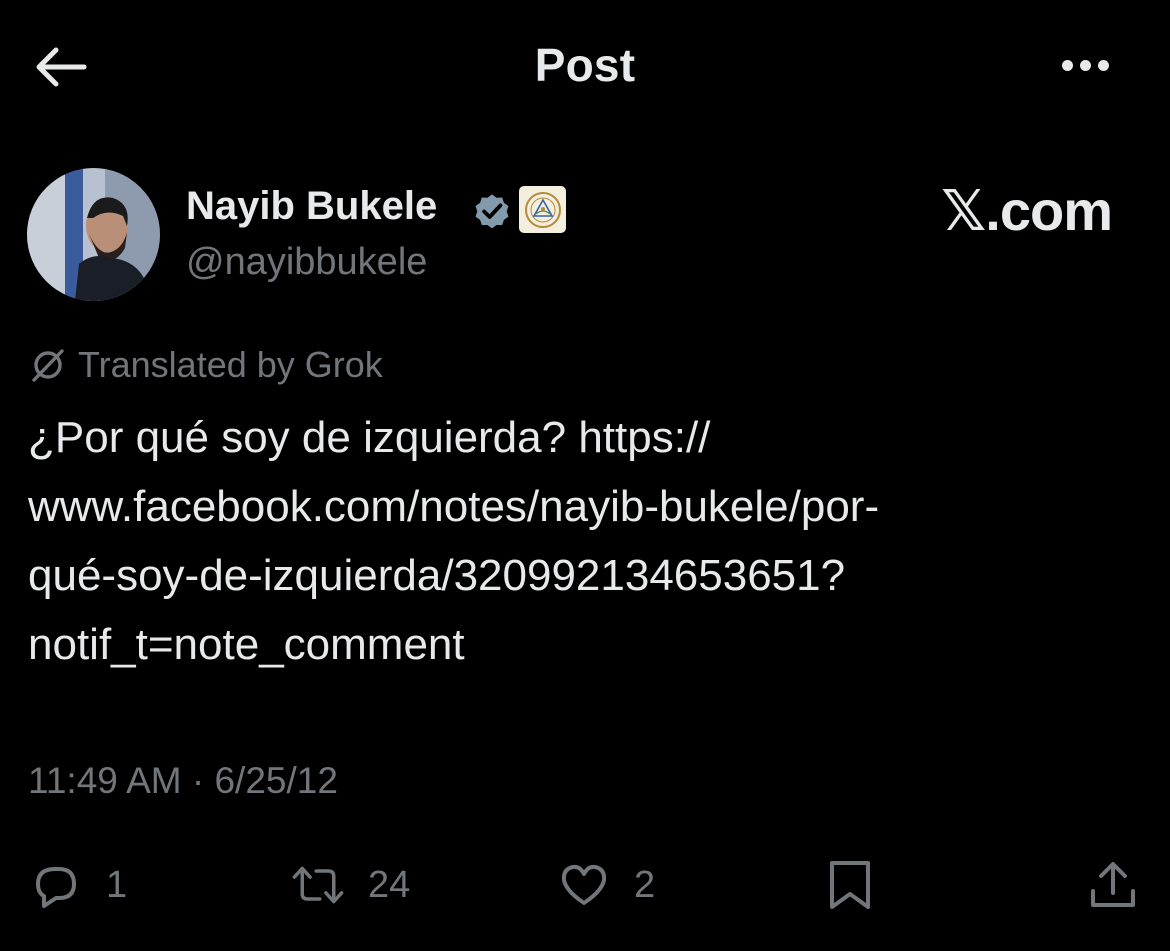  I want to click on more-options-button, so click(1085, 65).